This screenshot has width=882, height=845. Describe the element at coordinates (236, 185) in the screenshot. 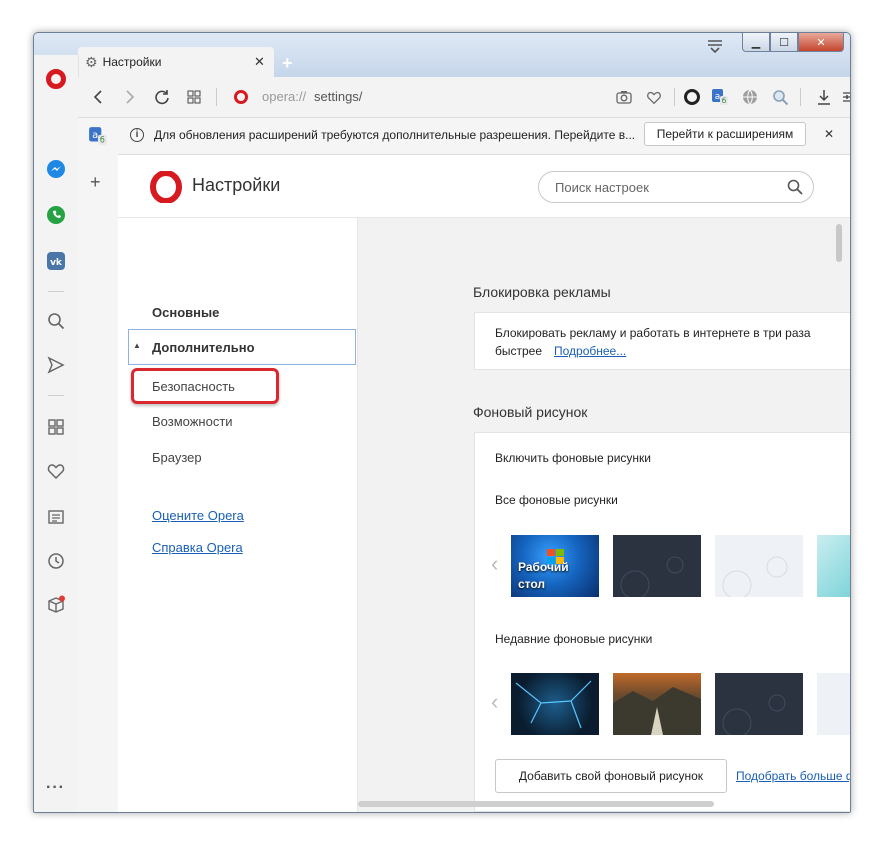

I see `page-title: Настройки` at that location.